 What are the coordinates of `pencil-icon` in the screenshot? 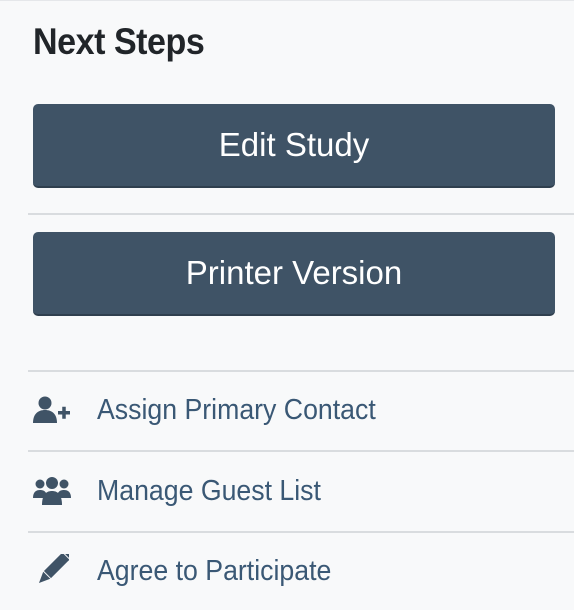 It's located at (54, 571).